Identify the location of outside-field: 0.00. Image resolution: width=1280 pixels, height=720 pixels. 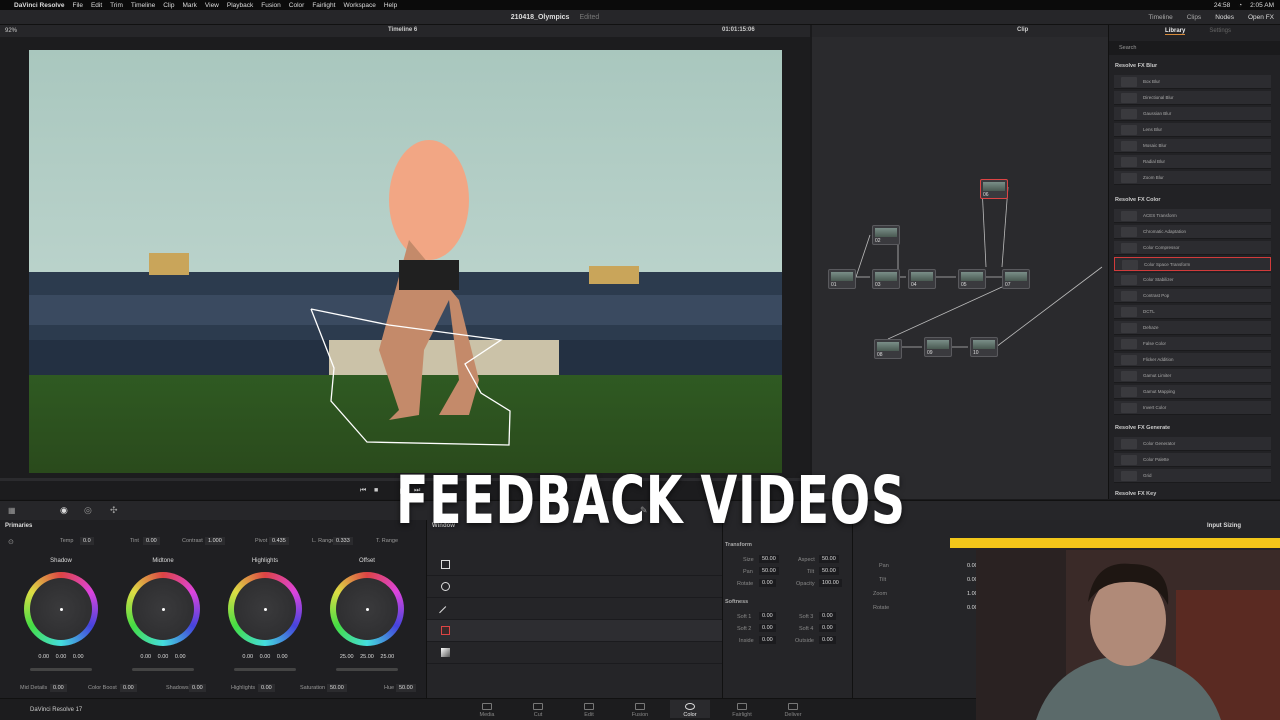
(827, 640).